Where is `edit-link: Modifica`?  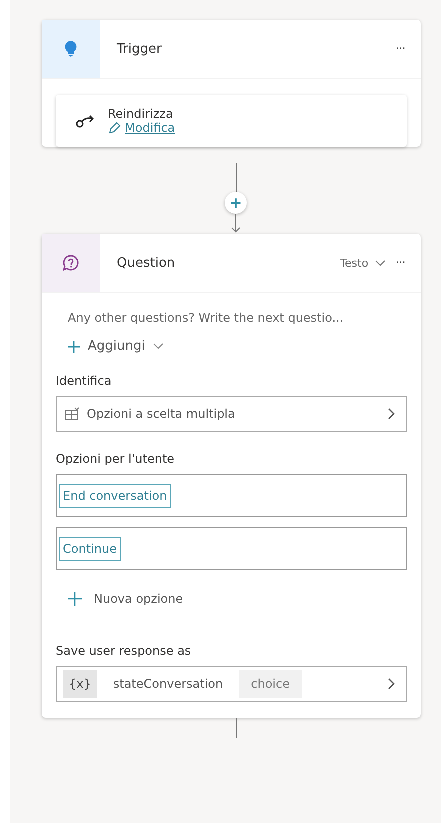
edit-link: Modifica is located at coordinates (142, 128).